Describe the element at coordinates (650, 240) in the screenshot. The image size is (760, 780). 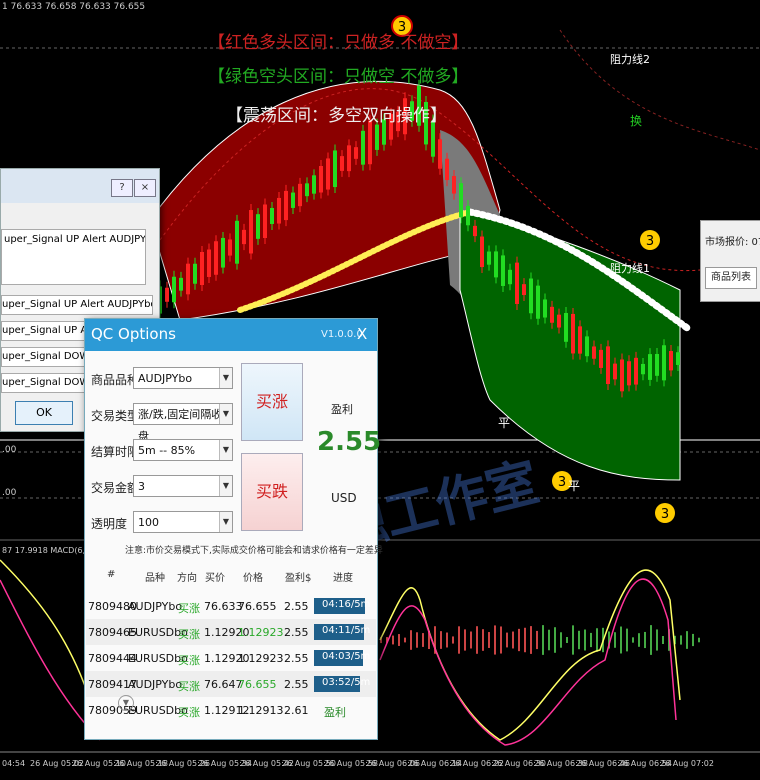
I see `marker-three-right: 3` at that location.